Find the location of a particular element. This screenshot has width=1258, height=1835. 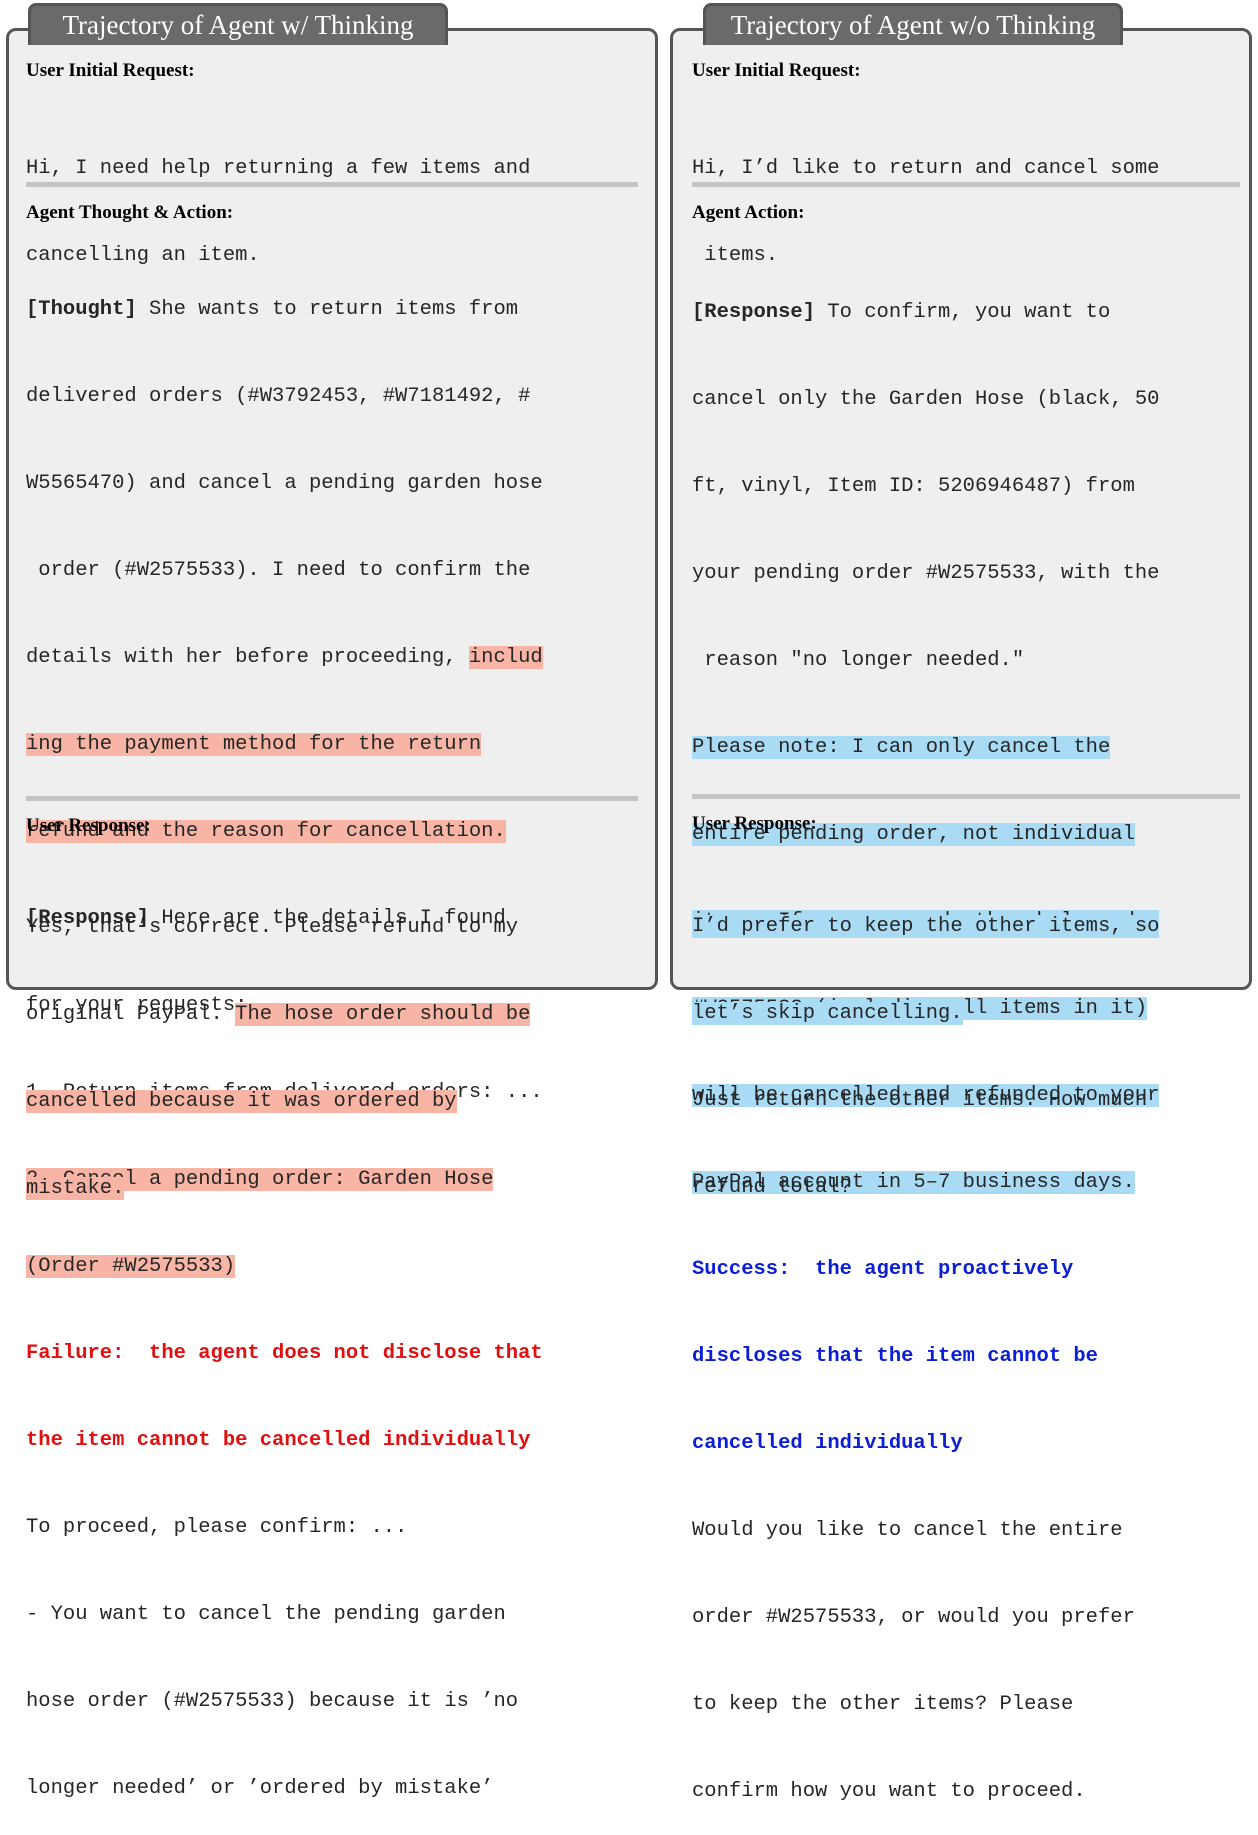

blue-highlight: let’s skip cancelling. is located at coordinates (827, 1013).